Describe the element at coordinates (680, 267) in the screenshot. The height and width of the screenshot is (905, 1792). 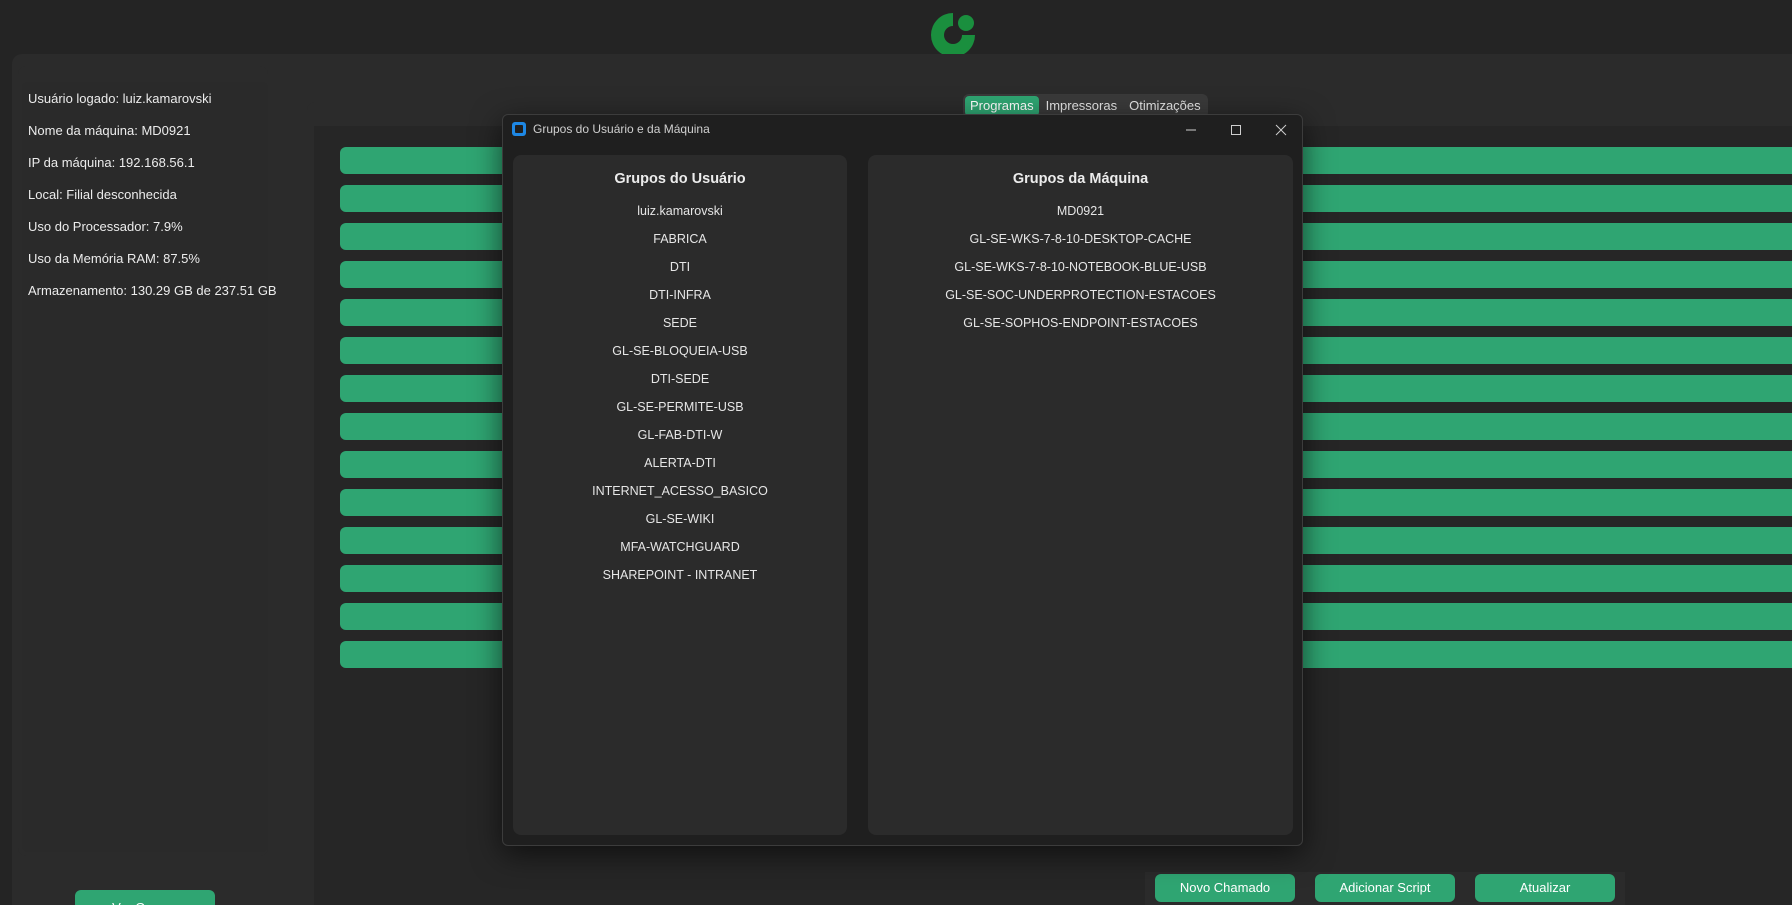
I see `list-item: DTI` at that location.